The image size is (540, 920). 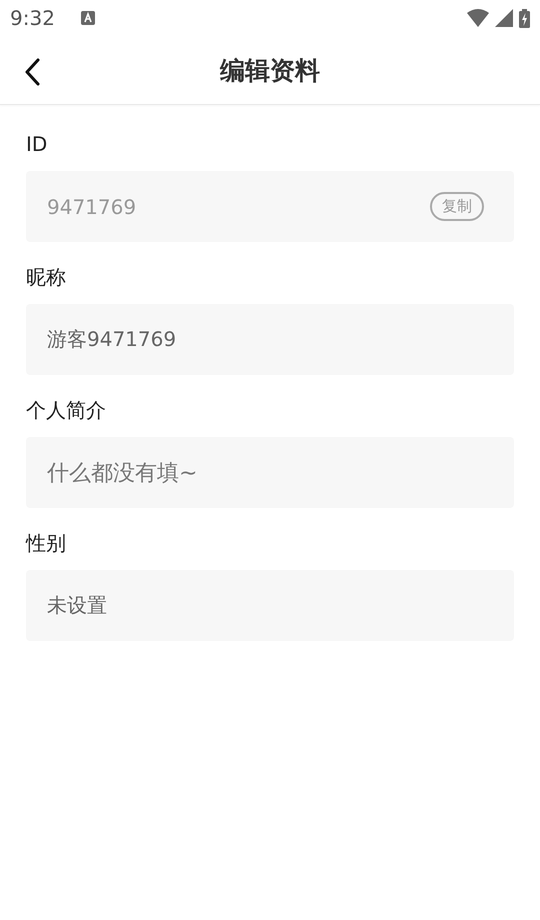 What do you see at coordinates (524, 18) in the screenshot?
I see `battery-icon` at bounding box center [524, 18].